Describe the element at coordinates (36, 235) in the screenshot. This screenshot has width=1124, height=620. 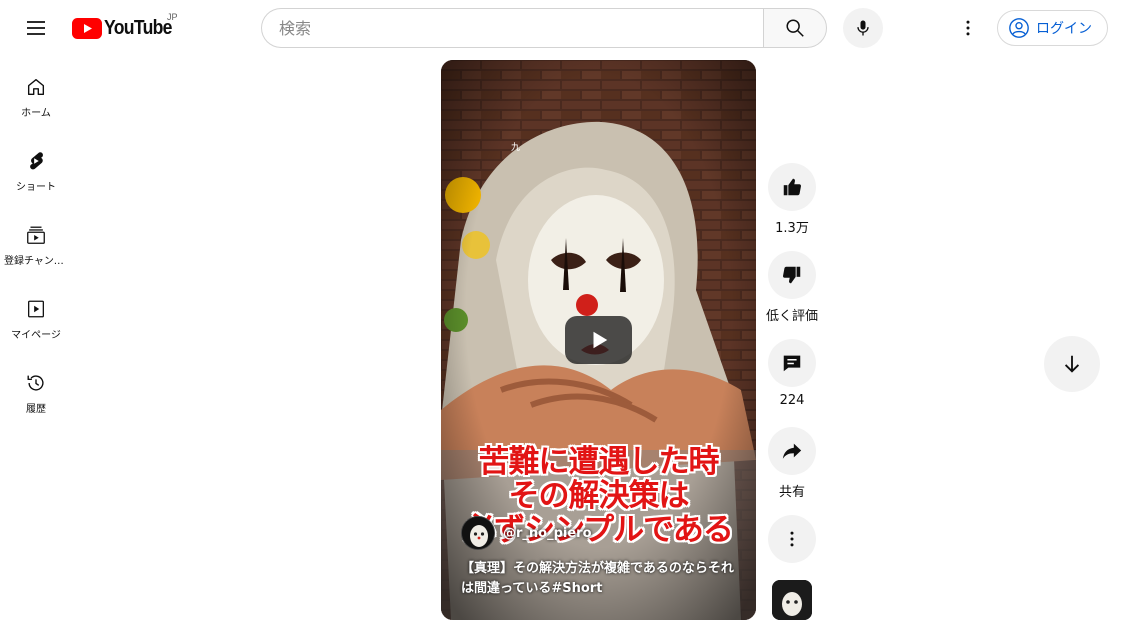
I see `subscriptions-icon` at that location.